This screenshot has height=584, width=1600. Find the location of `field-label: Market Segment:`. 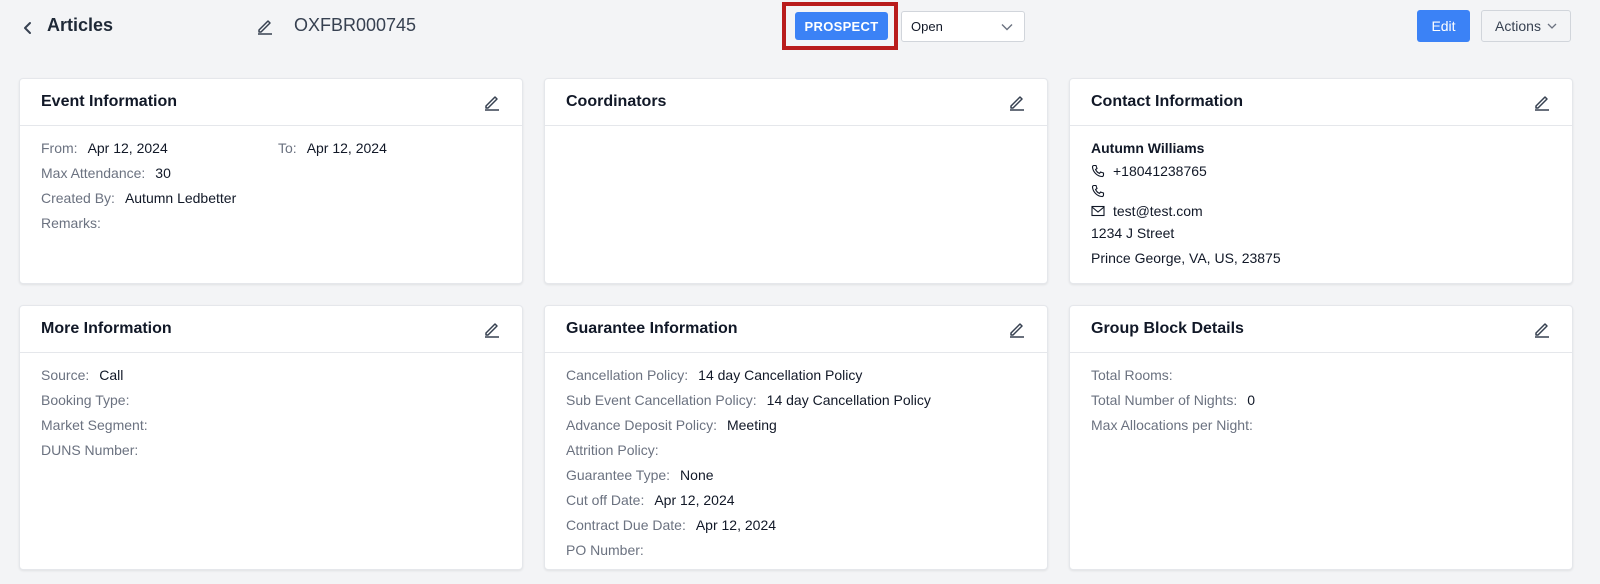

field-label: Market Segment: is located at coordinates (94, 425).